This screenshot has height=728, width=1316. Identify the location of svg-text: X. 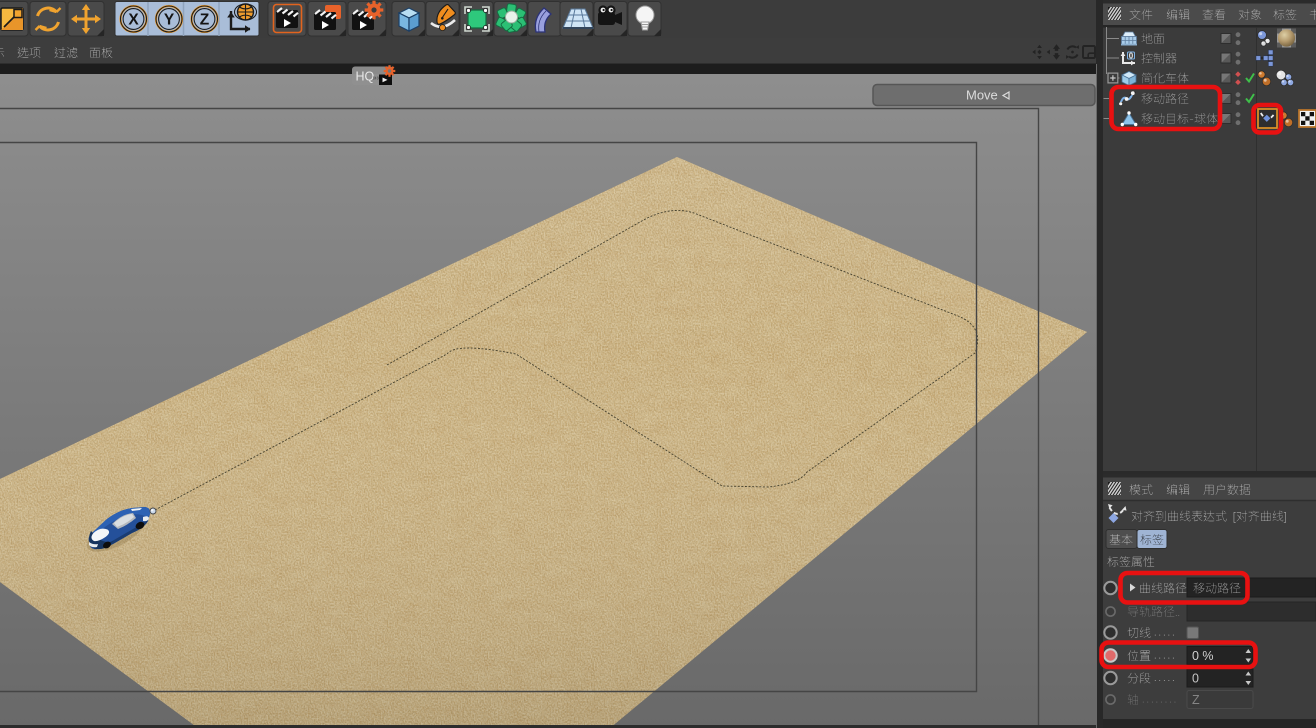
(133, 20).